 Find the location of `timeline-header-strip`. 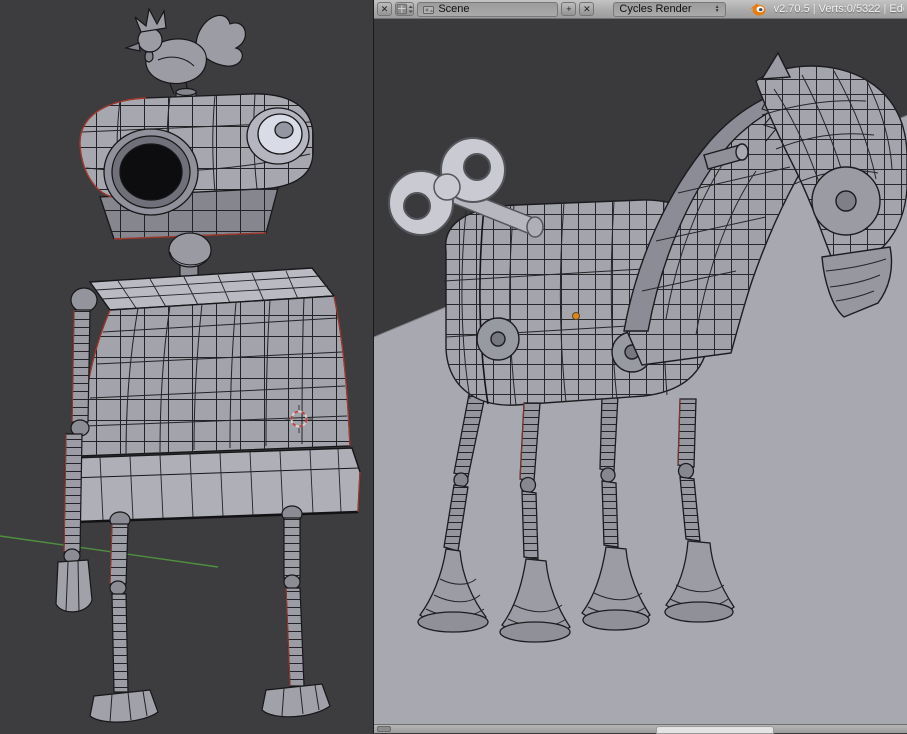

timeline-header-strip is located at coordinates (640, 729).